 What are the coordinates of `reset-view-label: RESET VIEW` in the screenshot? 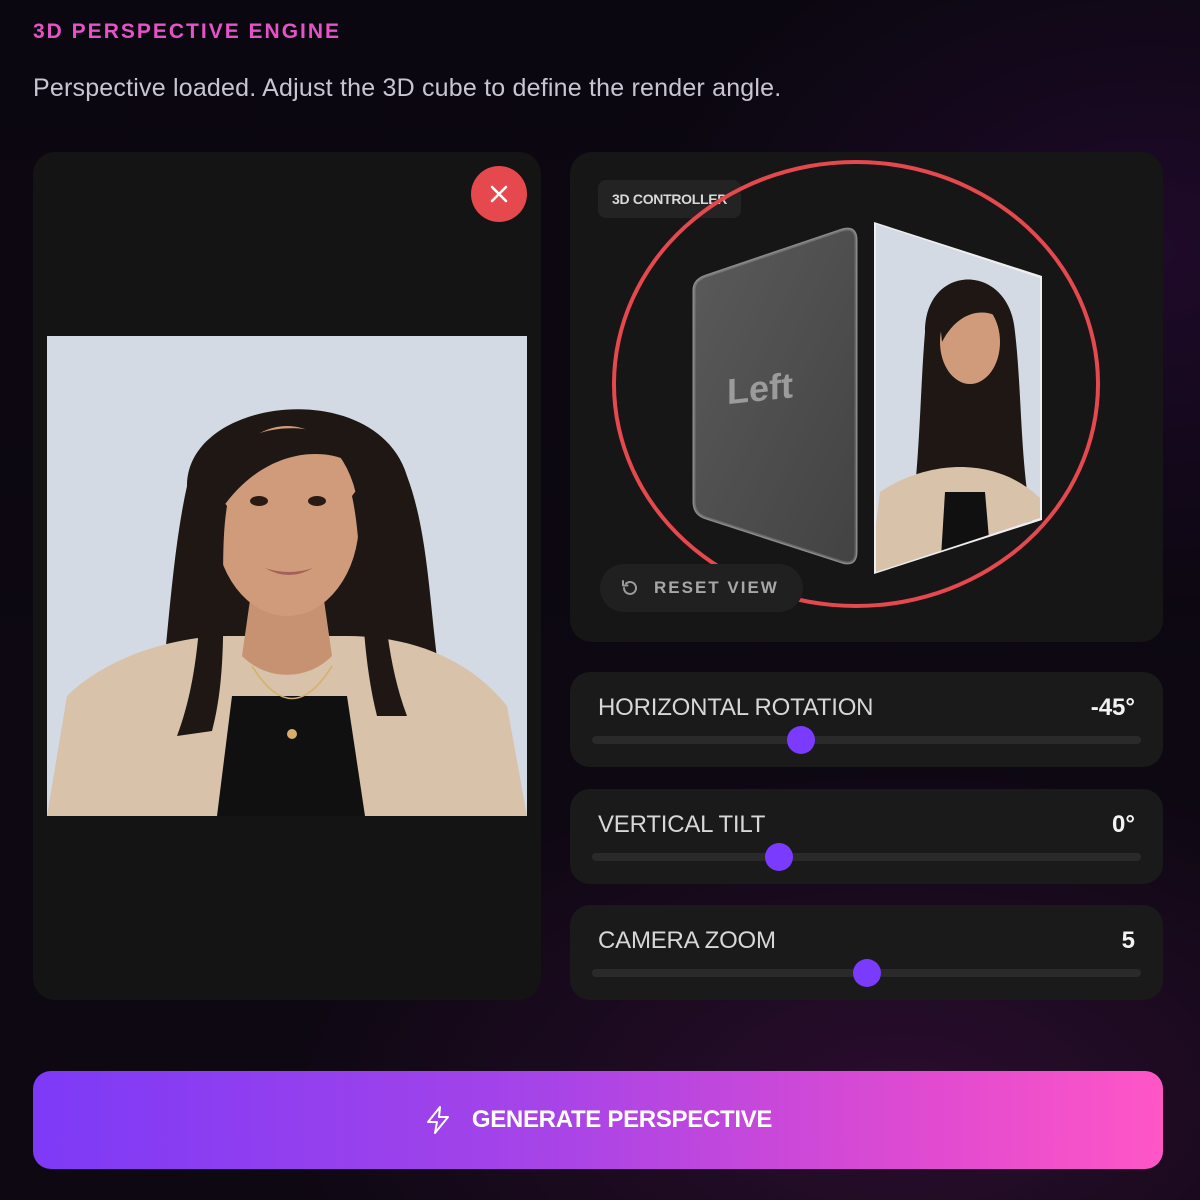 It's located at (716, 587).